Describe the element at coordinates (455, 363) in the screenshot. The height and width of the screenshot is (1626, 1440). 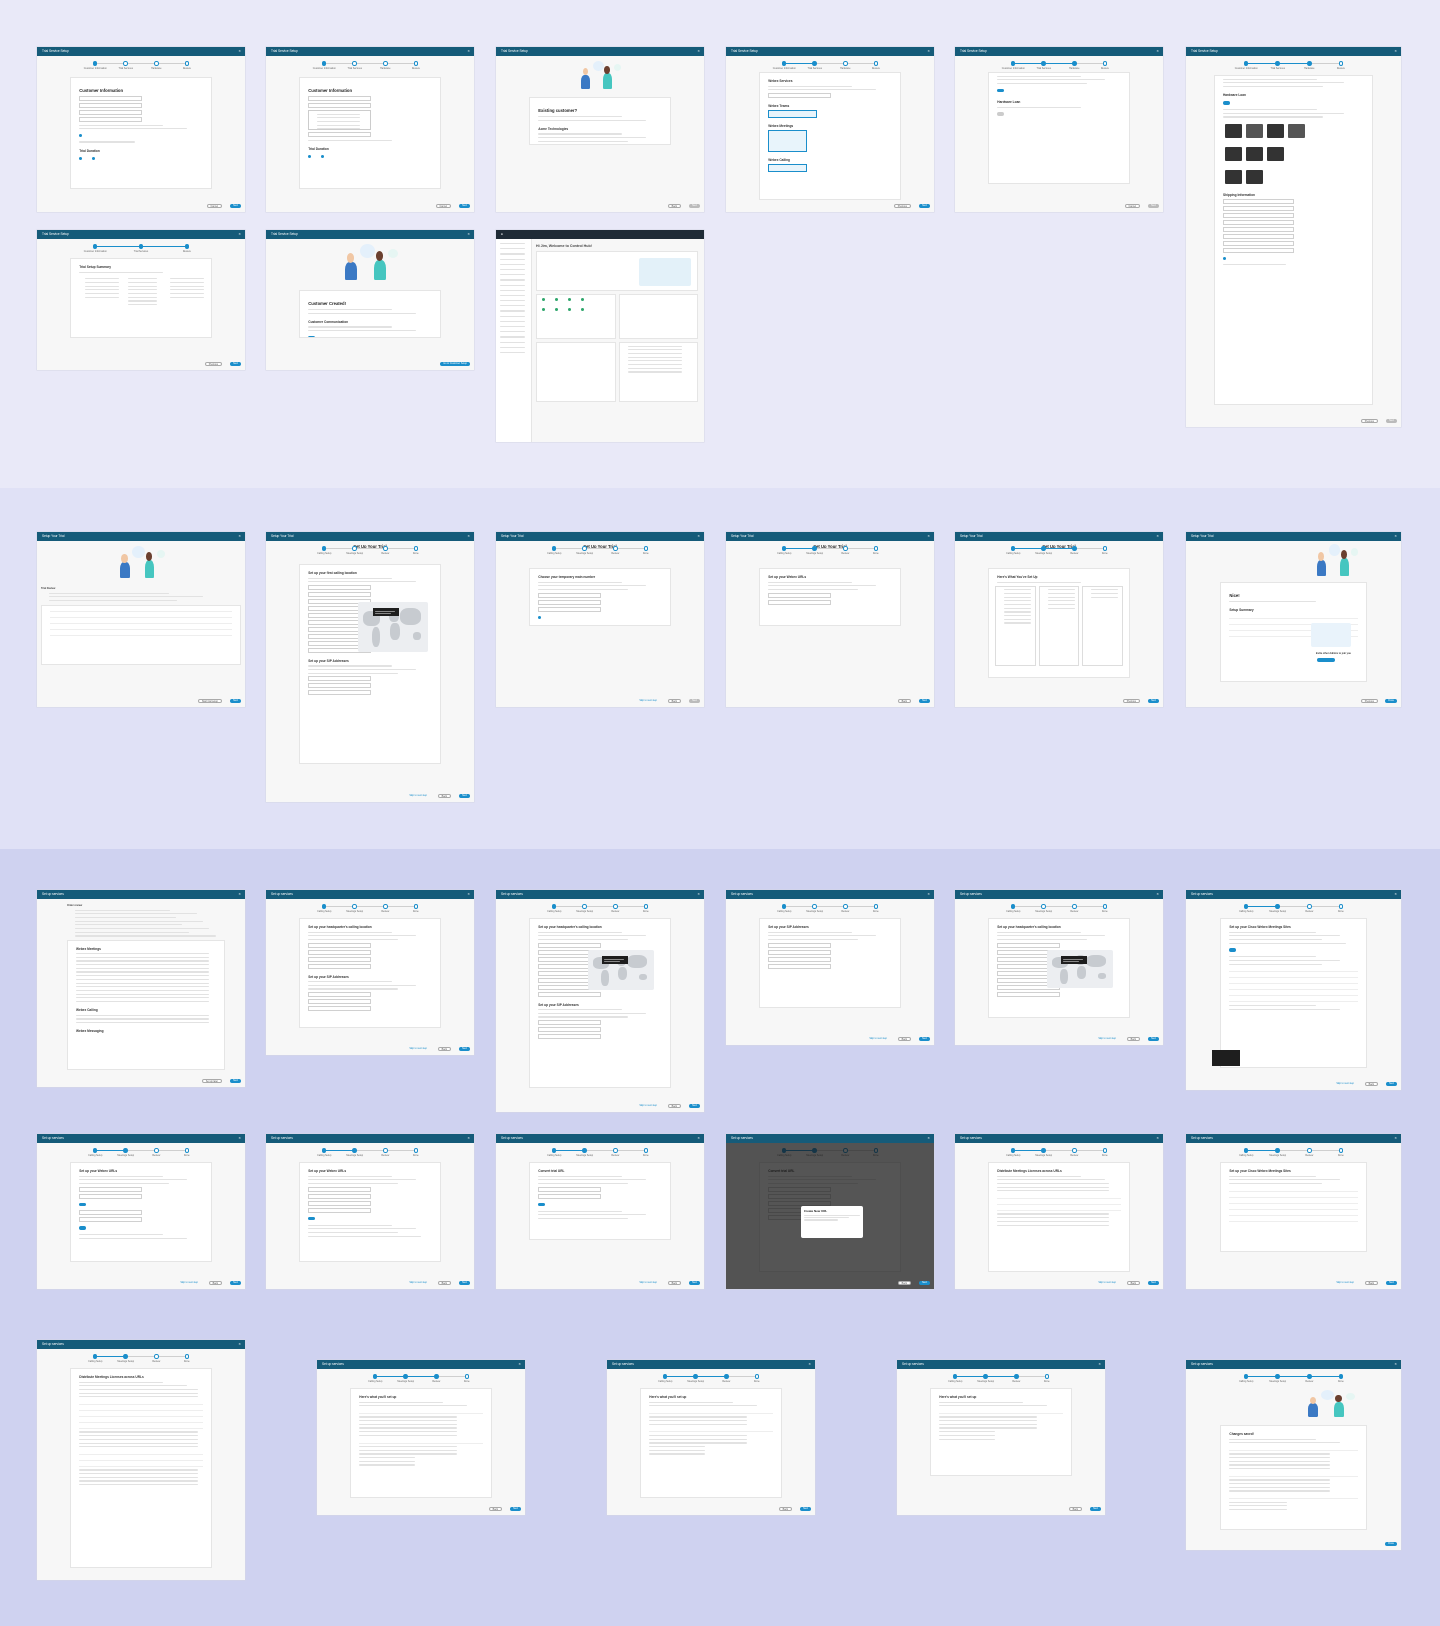
I see `go-to-customer-button: Go to Customer Setup` at that location.